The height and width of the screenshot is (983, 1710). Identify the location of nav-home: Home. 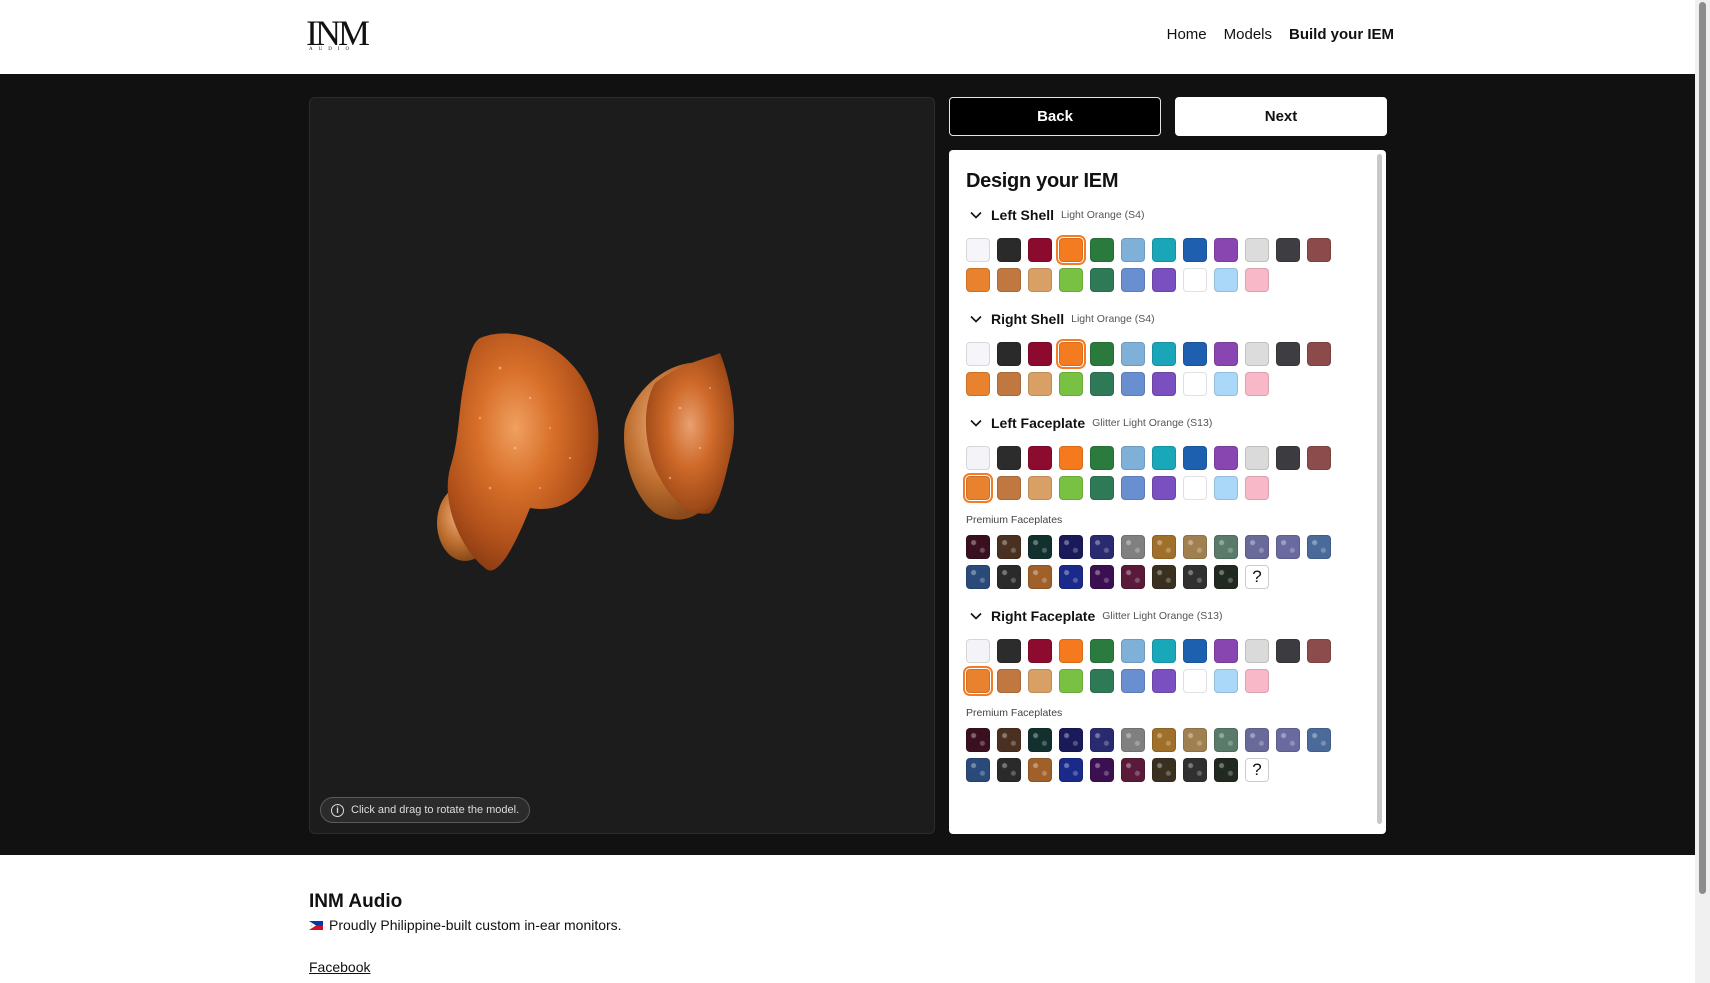
(1187, 34).